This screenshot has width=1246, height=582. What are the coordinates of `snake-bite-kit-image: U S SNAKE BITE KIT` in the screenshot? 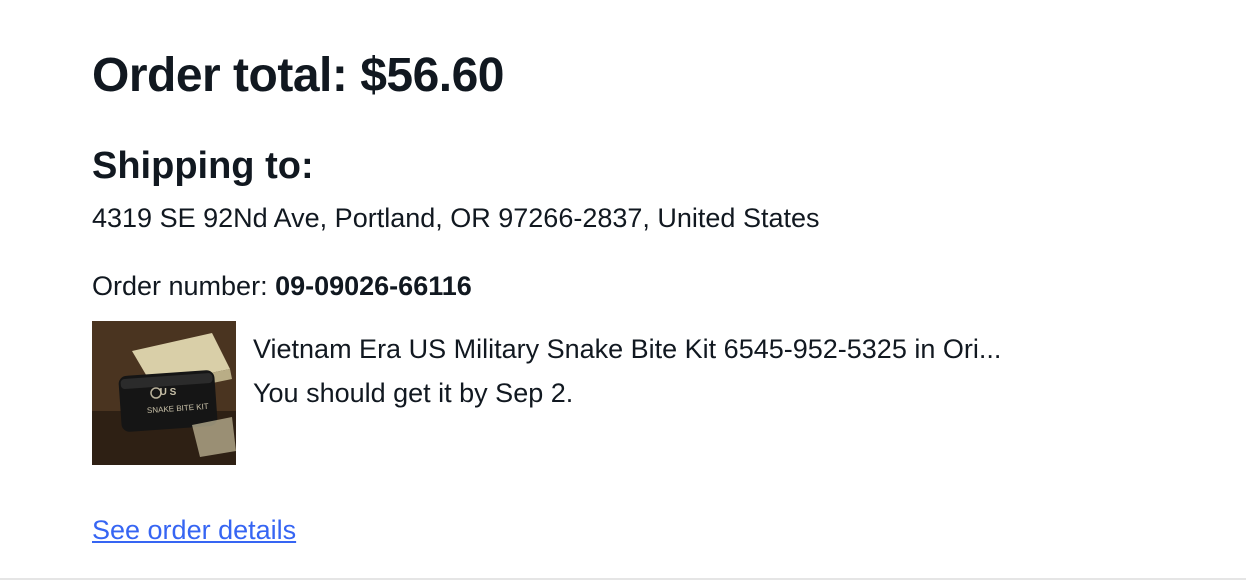 It's located at (164, 393).